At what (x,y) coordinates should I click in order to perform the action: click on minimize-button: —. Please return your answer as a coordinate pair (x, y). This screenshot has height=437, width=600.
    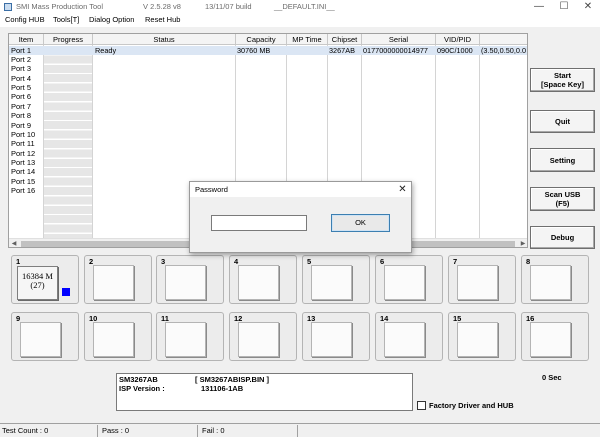
    Looking at the image, I should click on (539, 7).